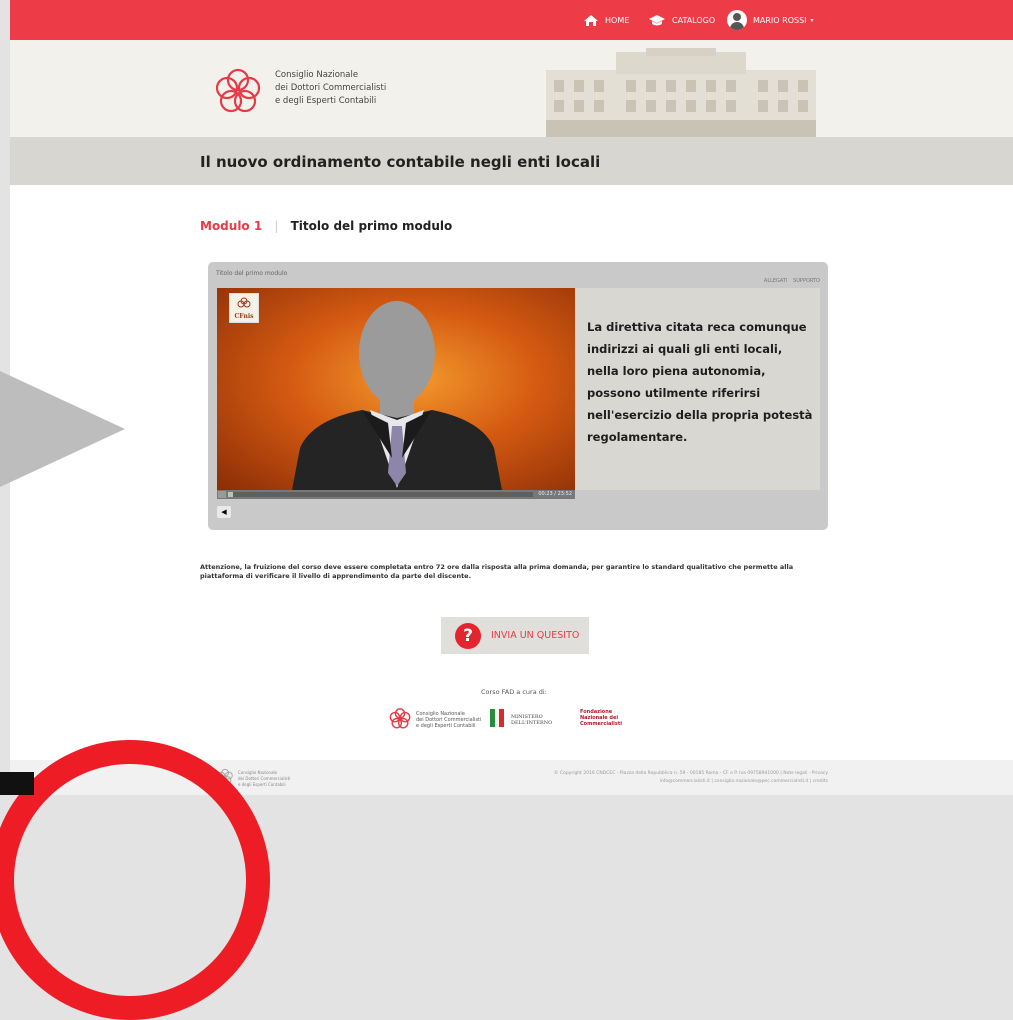 The height and width of the screenshot is (1020, 1013). I want to click on video-controls: 00:23 / 23:52, so click(396, 494).